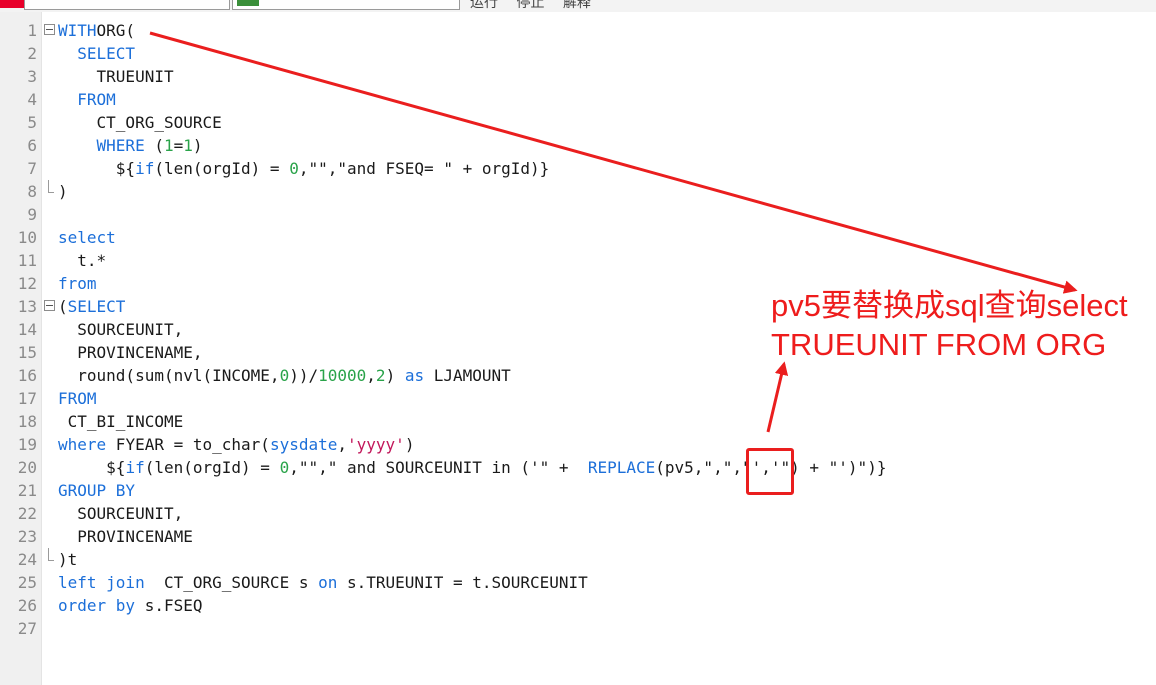 Image resolution: width=1156 pixels, height=685 pixels. What do you see at coordinates (346, 5) in the screenshot?
I see `database-select` at bounding box center [346, 5].